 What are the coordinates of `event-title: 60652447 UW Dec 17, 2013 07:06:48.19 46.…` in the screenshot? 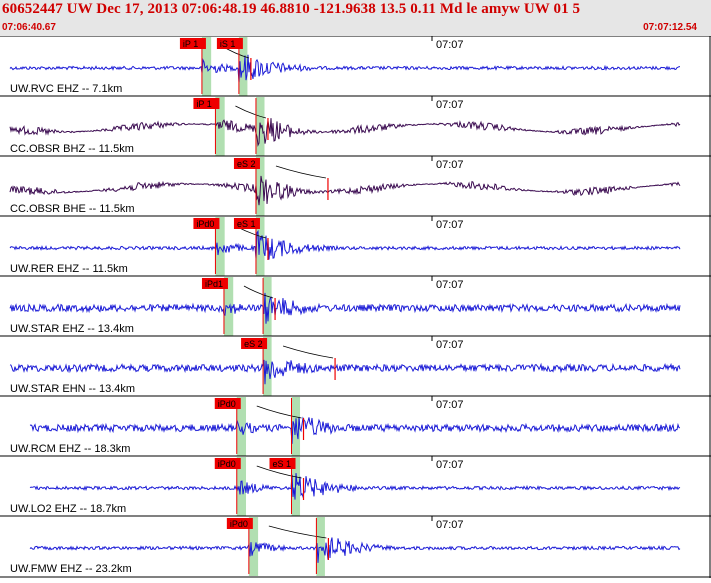 It's located at (291, 9).